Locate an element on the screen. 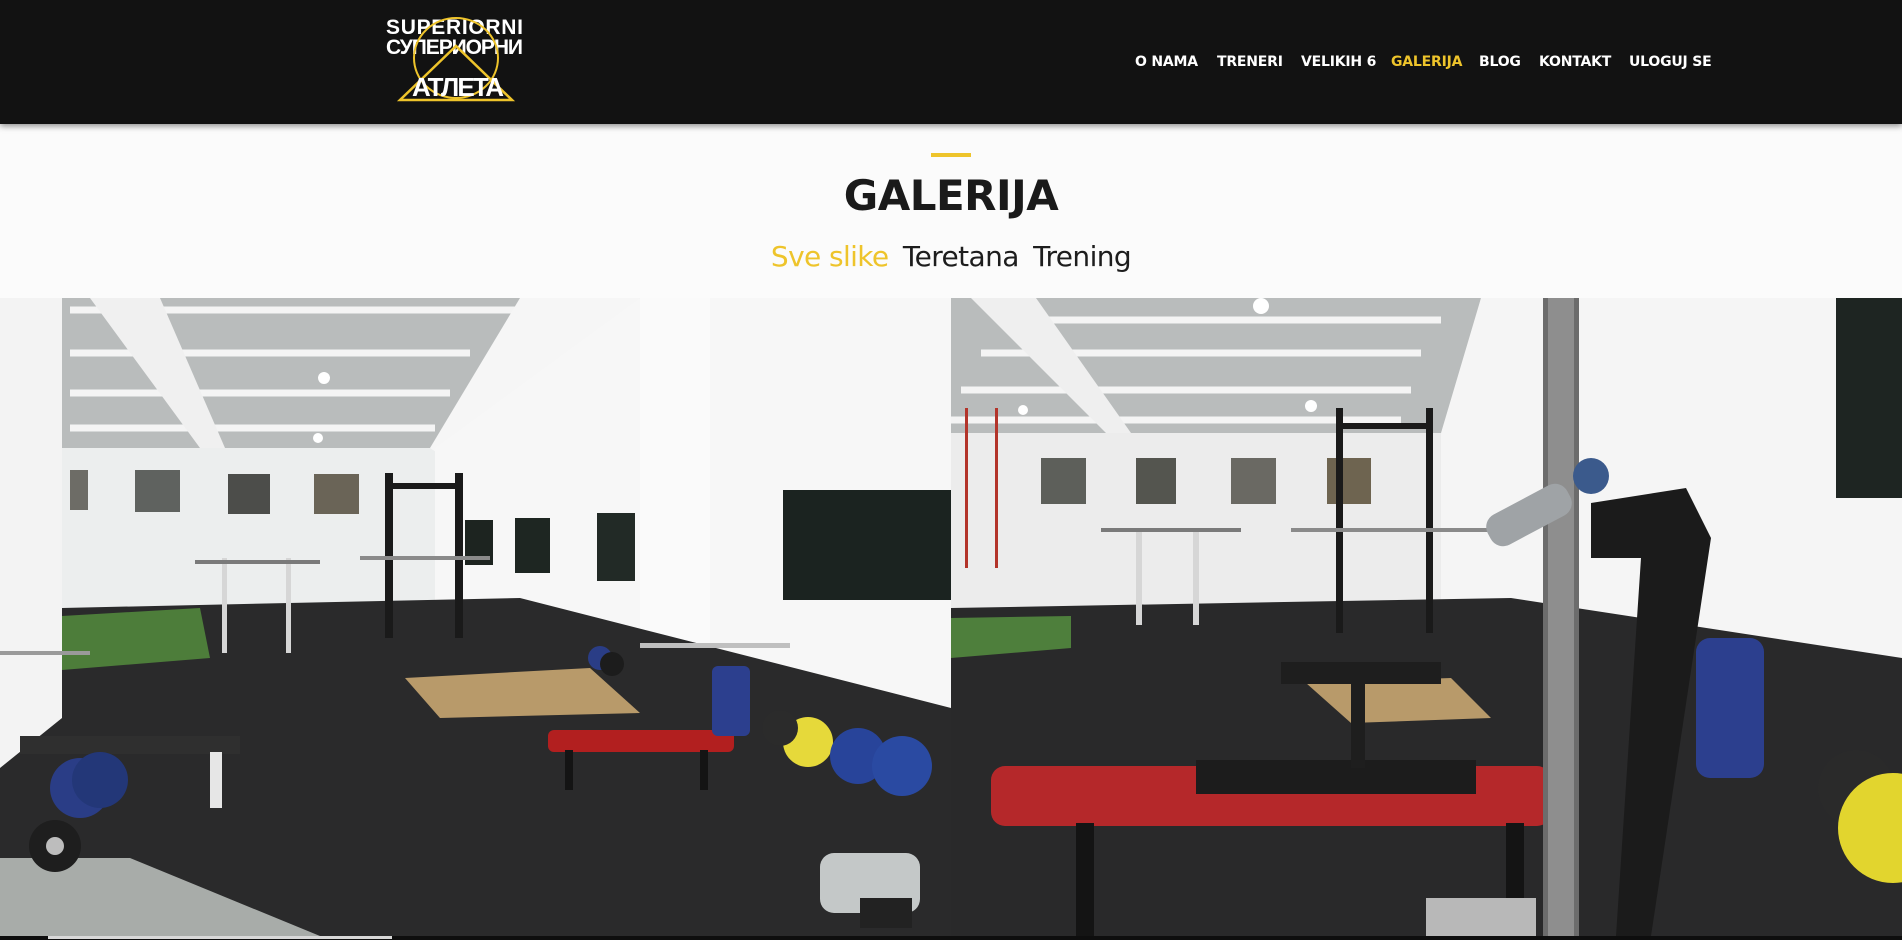  page-title: GALERIJA is located at coordinates (951, 195).